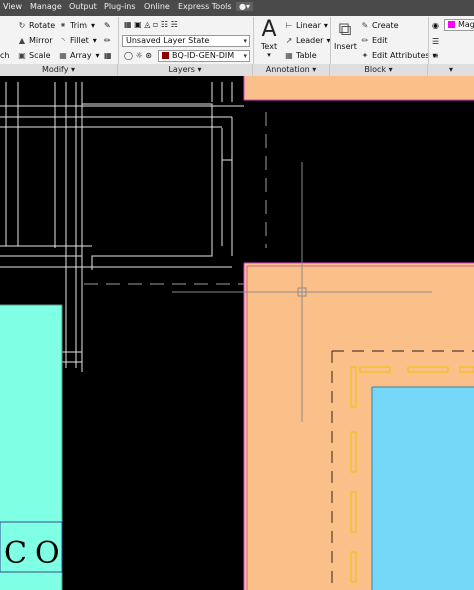  Describe the element at coordinates (22, 55) in the screenshot. I see `scale-icon: ▣` at that location.